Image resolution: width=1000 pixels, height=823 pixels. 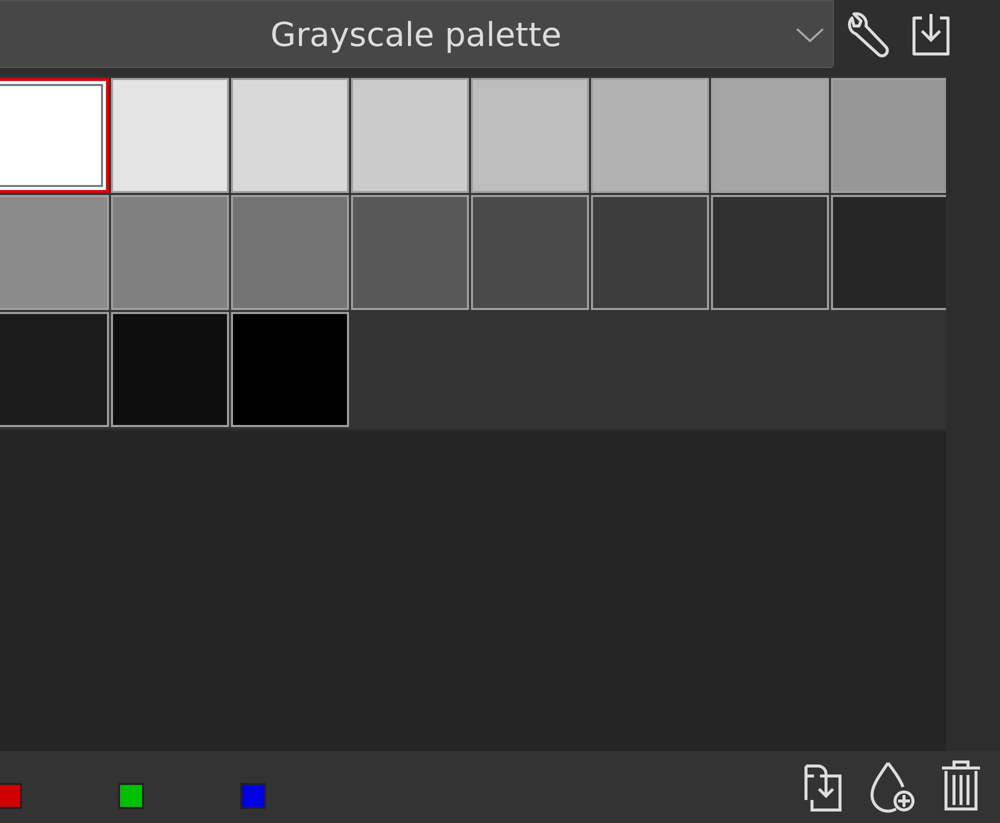 I want to click on palette-dropdown: Grayscale palette, so click(x=417, y=34).